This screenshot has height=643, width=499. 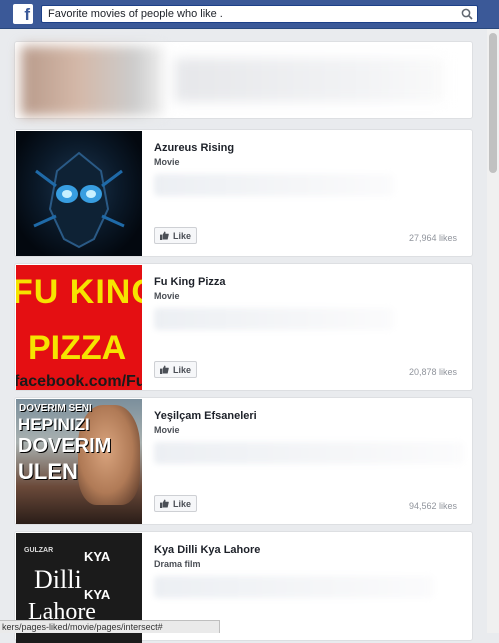 I want to click on poster-text: DOVERIM, so click(x=65, y=446).